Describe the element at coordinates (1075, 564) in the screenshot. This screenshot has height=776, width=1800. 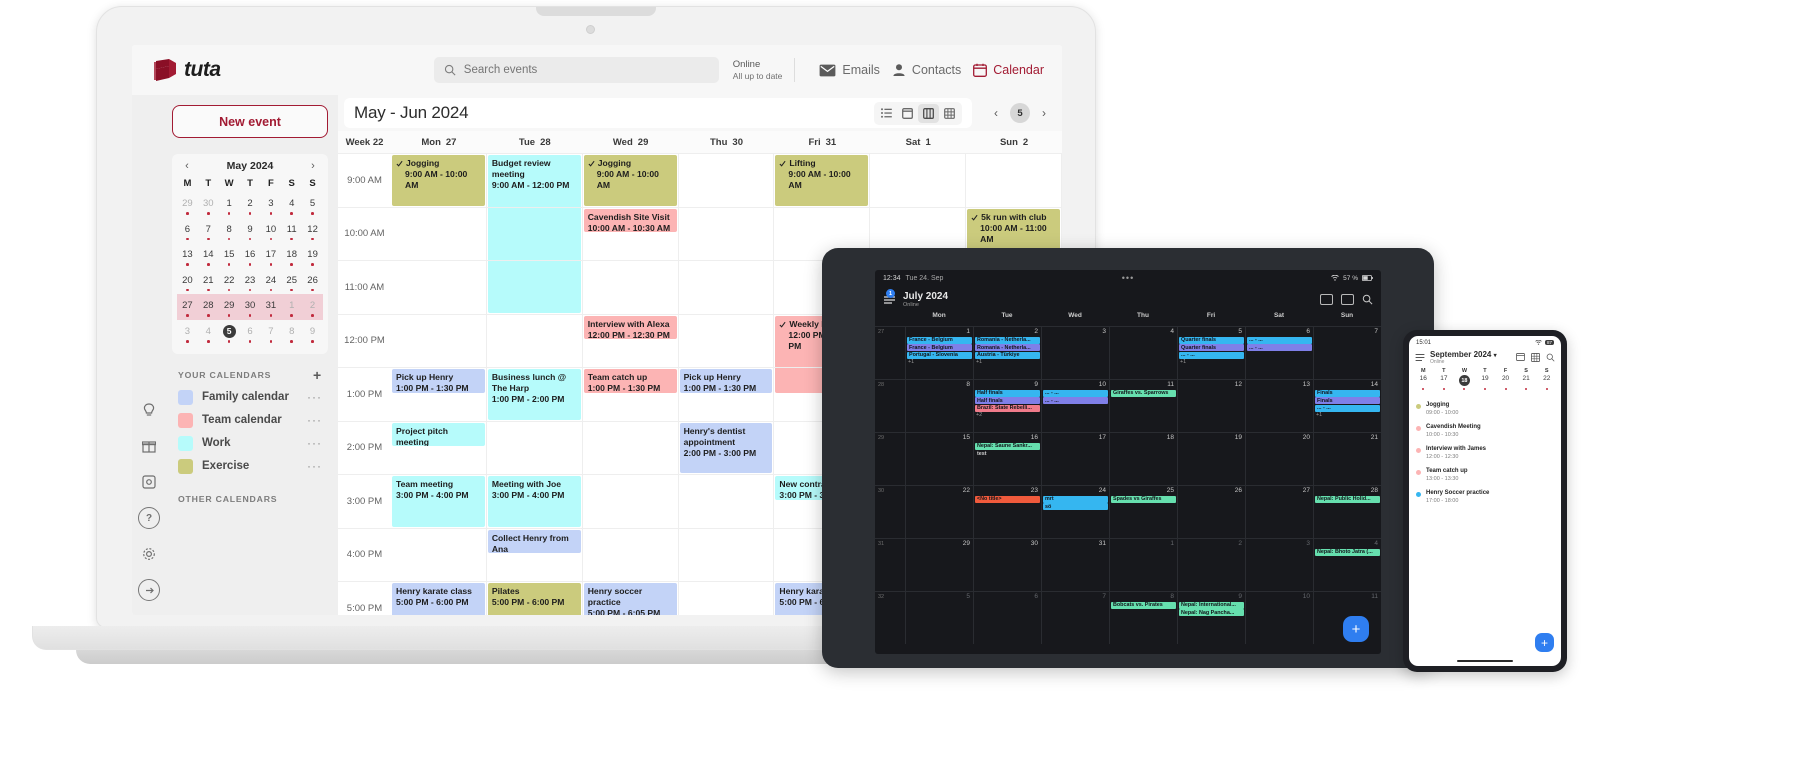
I see `tablet-day-cell: 31` at that location.